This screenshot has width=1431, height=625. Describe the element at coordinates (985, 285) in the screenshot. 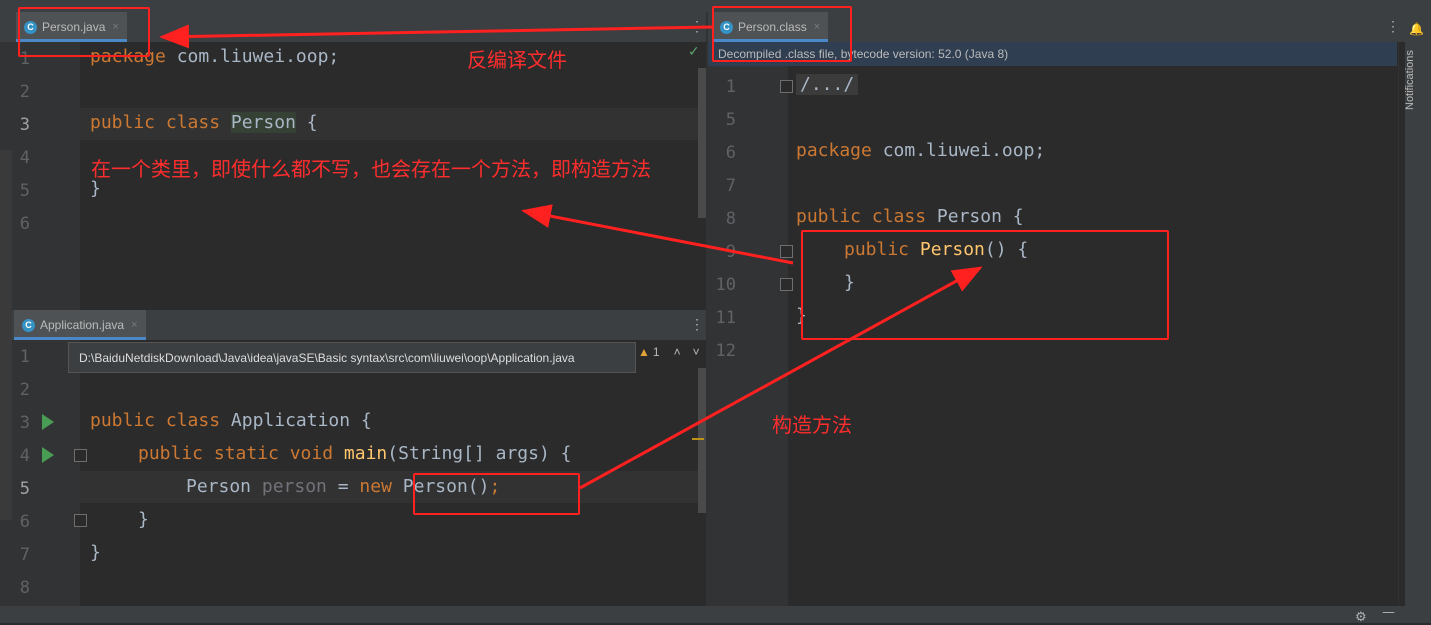

I see `highlight-box-constructor` at that location.